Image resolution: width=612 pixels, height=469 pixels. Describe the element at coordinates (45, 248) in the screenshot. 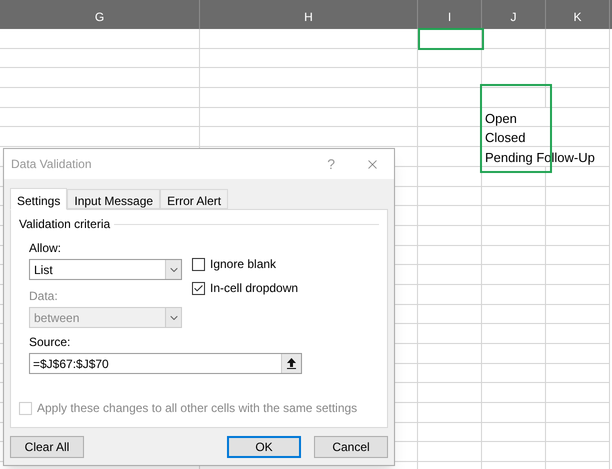

I see `allow-label: Allow:` at that location.